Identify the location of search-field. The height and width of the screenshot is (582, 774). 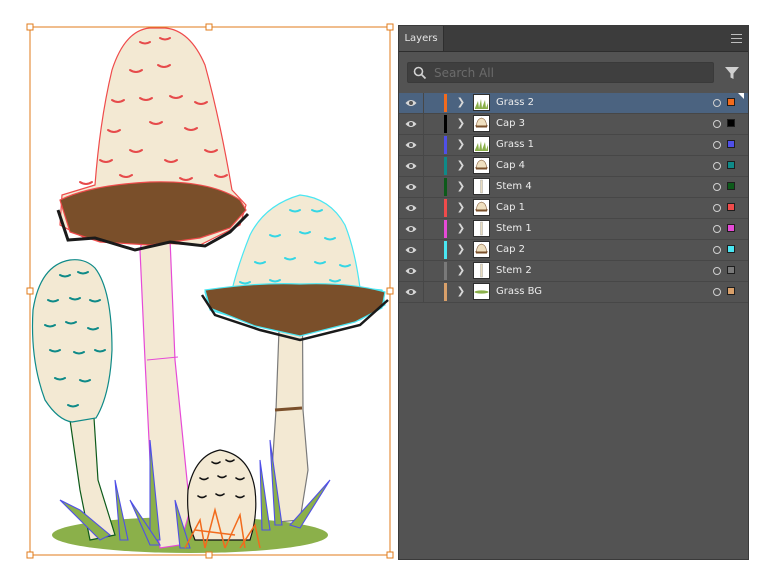
(560, 72).